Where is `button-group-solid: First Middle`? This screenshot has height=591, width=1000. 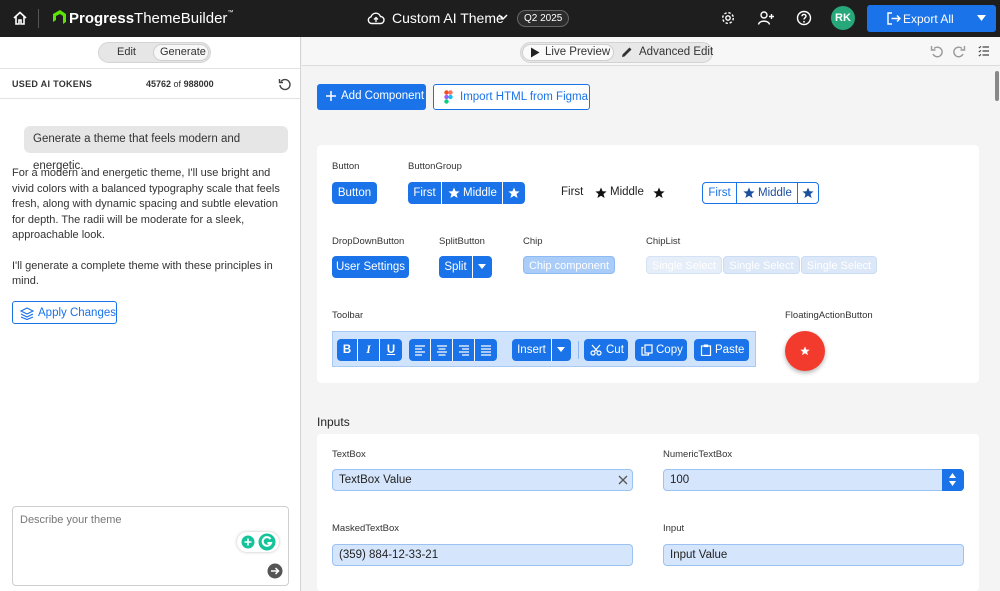
button-group-solid: First Middle is located at coordinates (466, 193).